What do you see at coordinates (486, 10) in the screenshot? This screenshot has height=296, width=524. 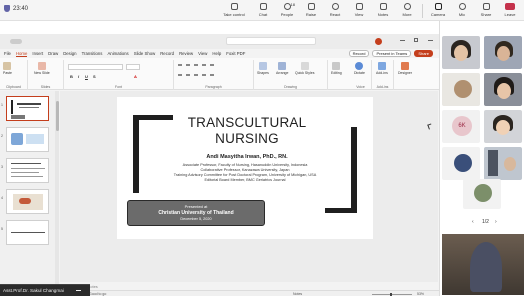 I see `share-button: Share` at bounding box center [486, 10].